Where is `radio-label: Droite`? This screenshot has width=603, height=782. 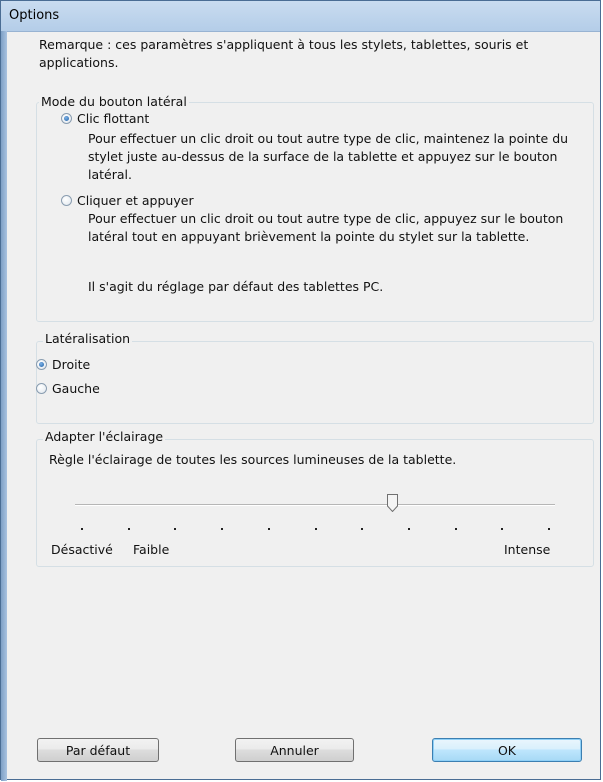 radio-label: Droite is located at coordinates (71, 364).